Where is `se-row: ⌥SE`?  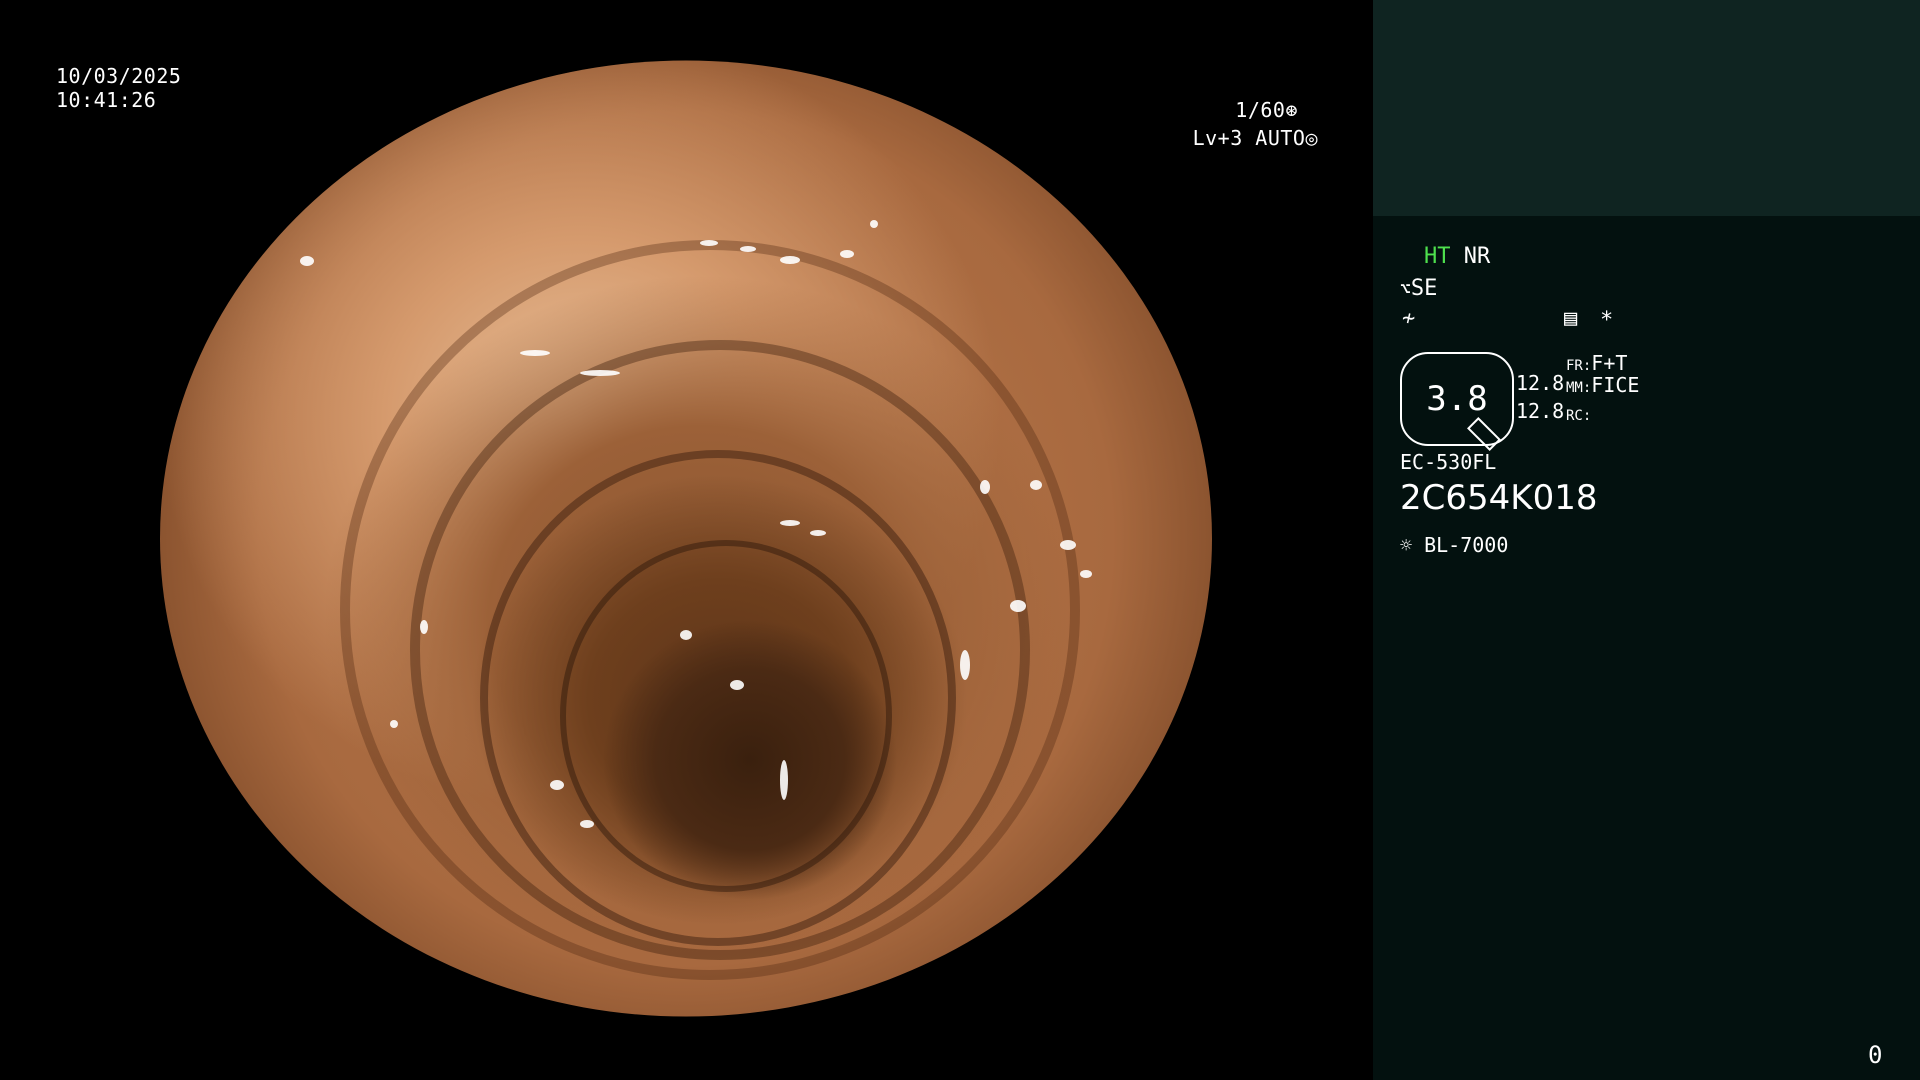
se-row: ⌥SE is located at coordinates (1418, 289).